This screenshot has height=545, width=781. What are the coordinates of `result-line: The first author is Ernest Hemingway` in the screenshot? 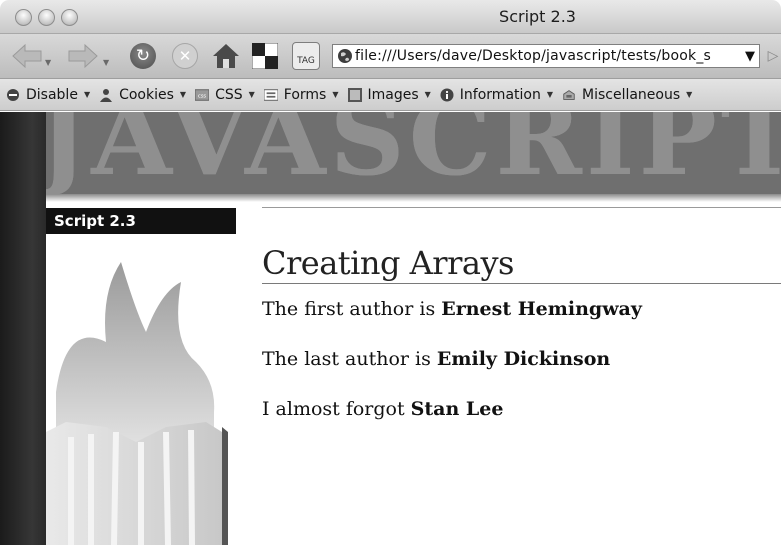 It's located at (452, 309).